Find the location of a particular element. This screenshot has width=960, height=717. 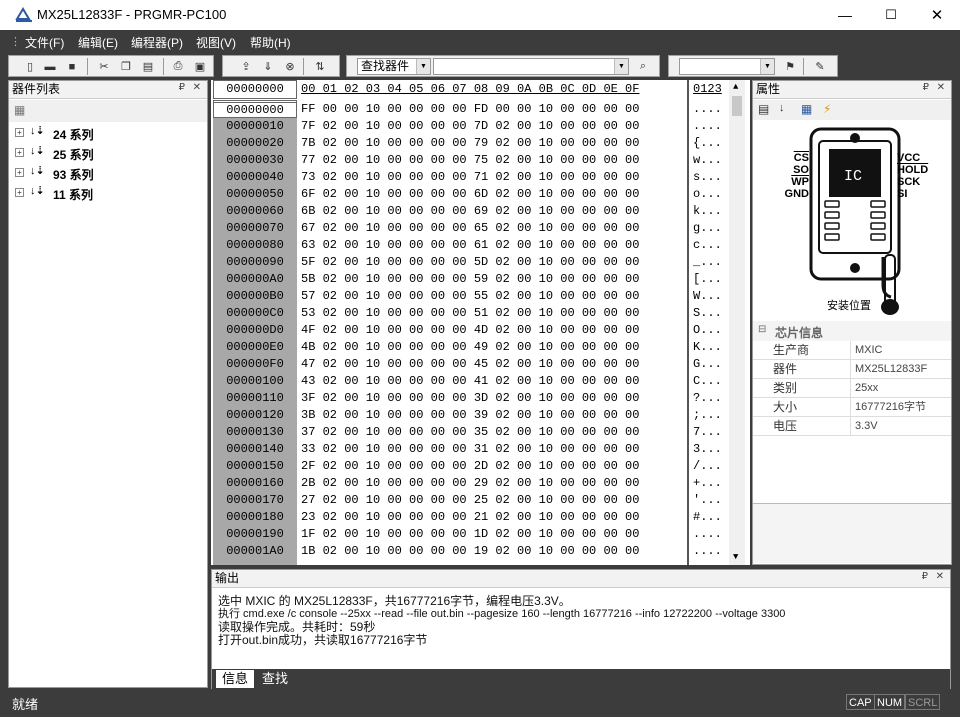

secondary-combo: ▼ is located at coordinates (727, 66).